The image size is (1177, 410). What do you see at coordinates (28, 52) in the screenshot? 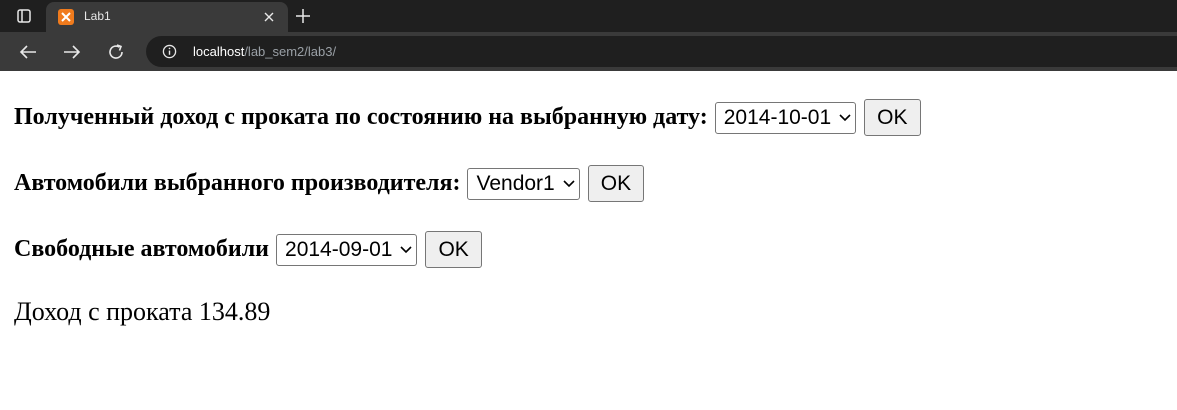
I see `back-arrow-icon` at bounding box center [28, 52].